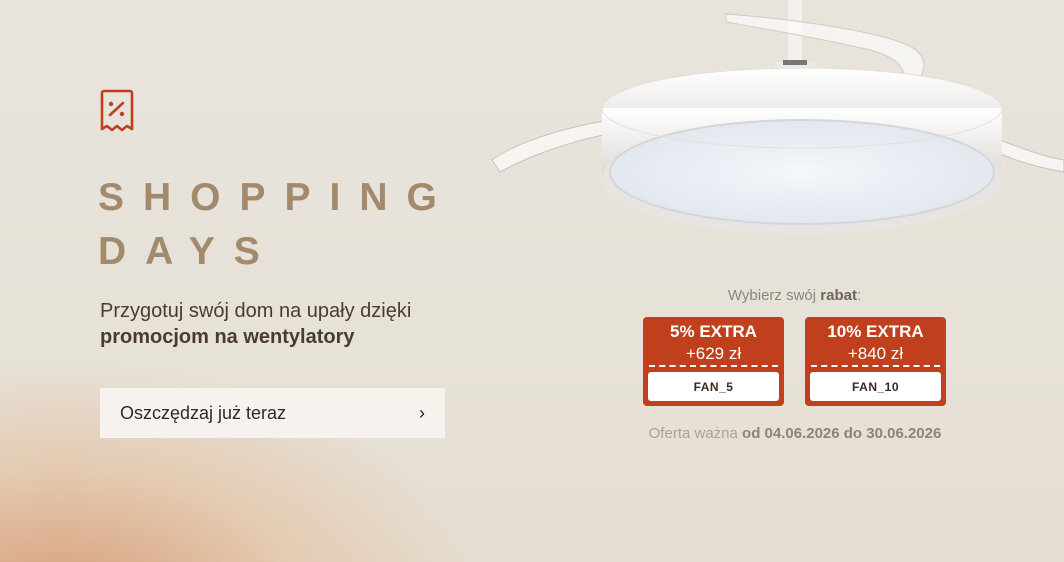  Describe the element at coordinates (842, 433) in the screenshot. I see `validity-dates: od 04.06.2026 do 30.06.2026` at that location.